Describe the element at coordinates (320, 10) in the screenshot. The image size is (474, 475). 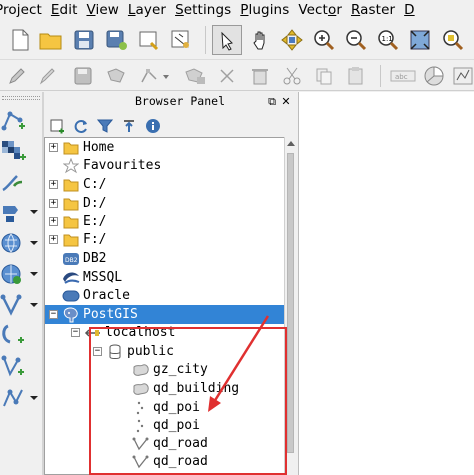
I see `menu-vector: Vector` at that location.